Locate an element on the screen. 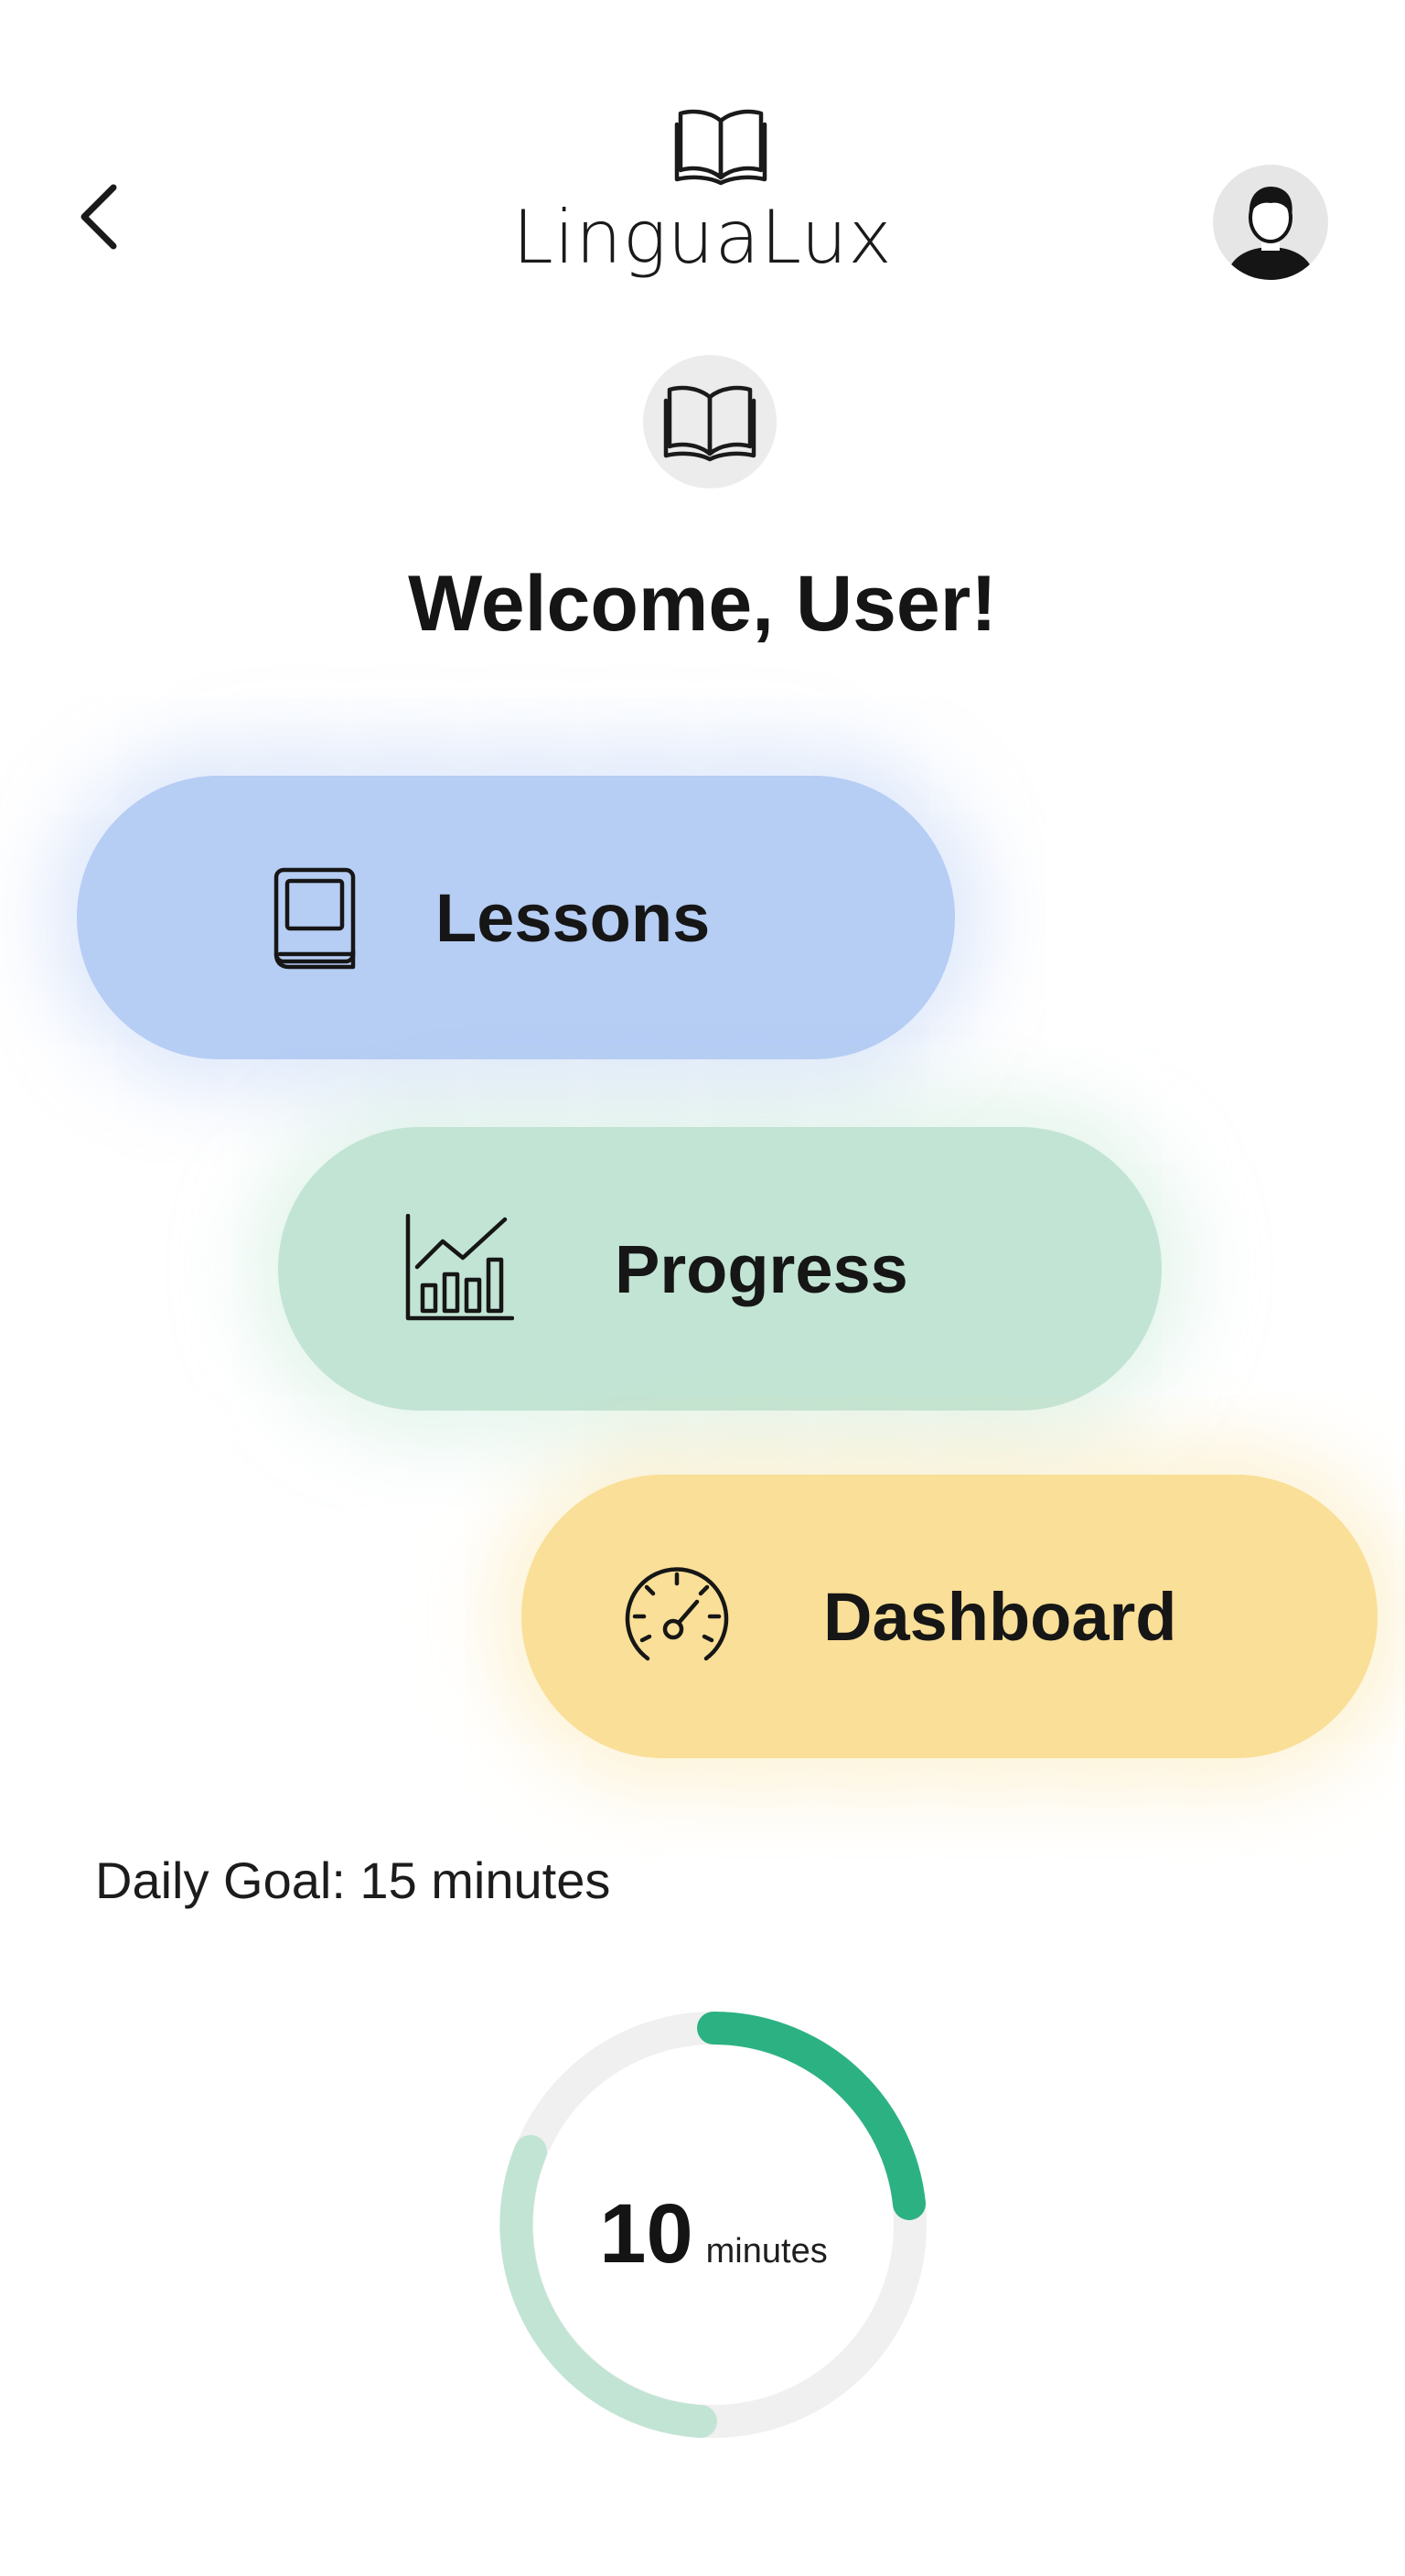  dashboard-button: Dashboard is located at coordinates (949, 1617).